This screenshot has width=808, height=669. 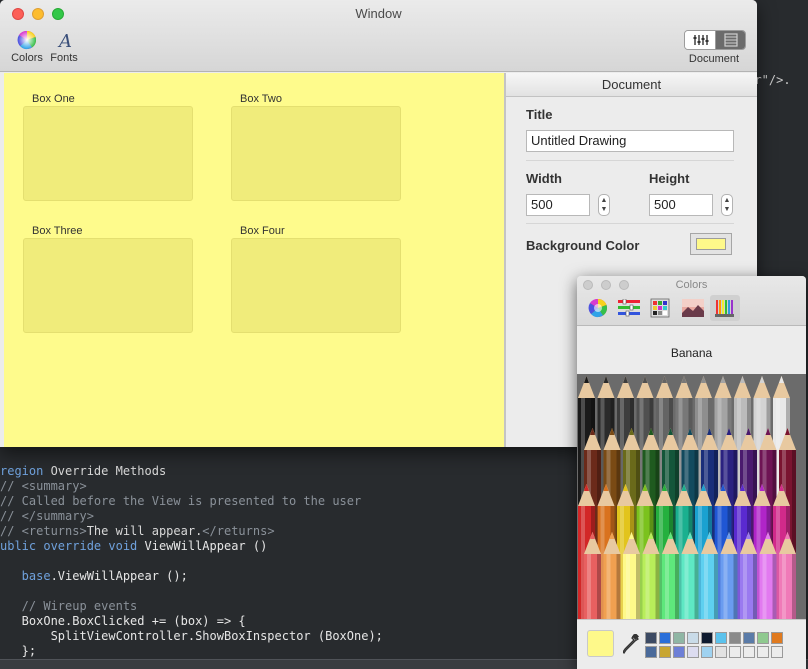 I want to click on image-palette-icon, so click(x=693, y=308).